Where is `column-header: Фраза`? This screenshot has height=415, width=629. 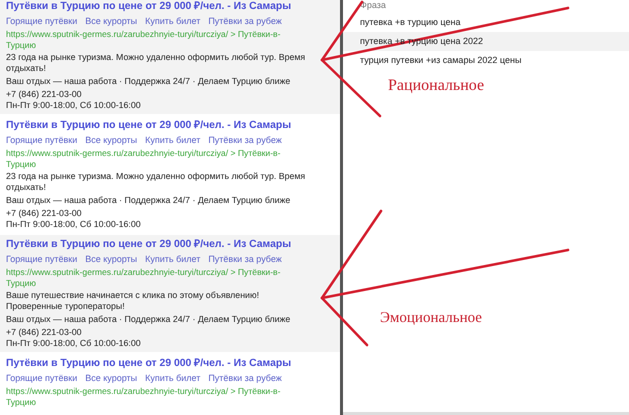 column-header: Фраза is located at coordinates (373, 6).